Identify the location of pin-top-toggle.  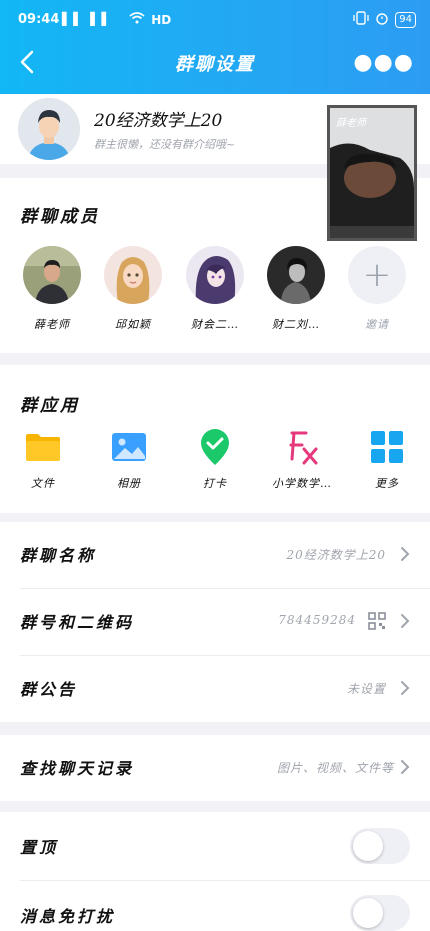
(380, 846).